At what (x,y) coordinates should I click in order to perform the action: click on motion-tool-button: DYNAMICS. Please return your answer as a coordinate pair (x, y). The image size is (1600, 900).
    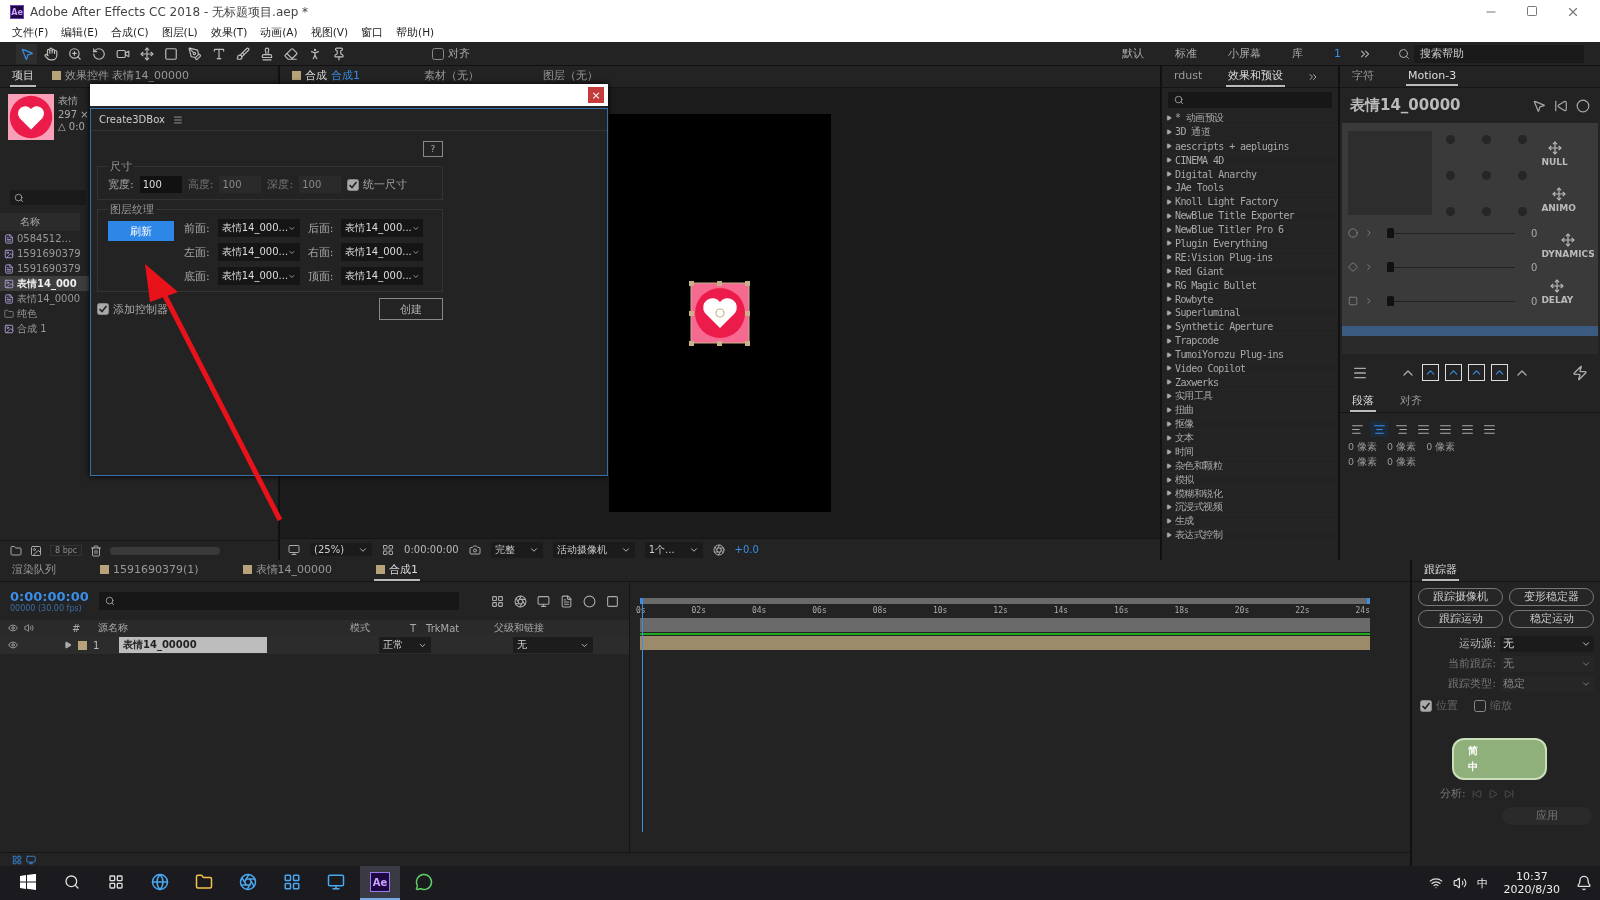
    Looking at the image, I should click on (1568, 246).